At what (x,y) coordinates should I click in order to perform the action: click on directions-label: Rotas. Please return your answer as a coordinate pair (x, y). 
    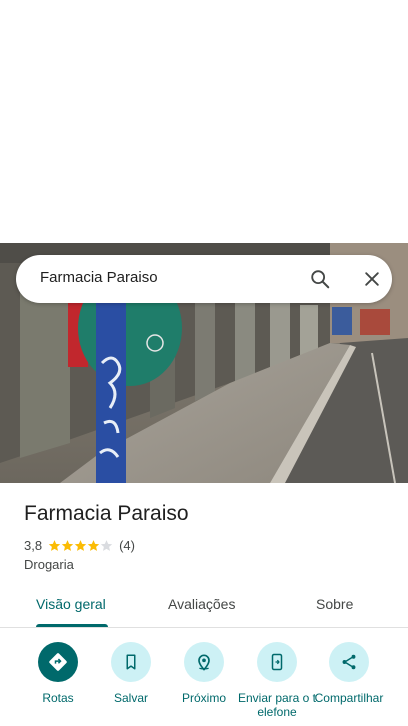
    Looking at the image, I should click on (58, 698).